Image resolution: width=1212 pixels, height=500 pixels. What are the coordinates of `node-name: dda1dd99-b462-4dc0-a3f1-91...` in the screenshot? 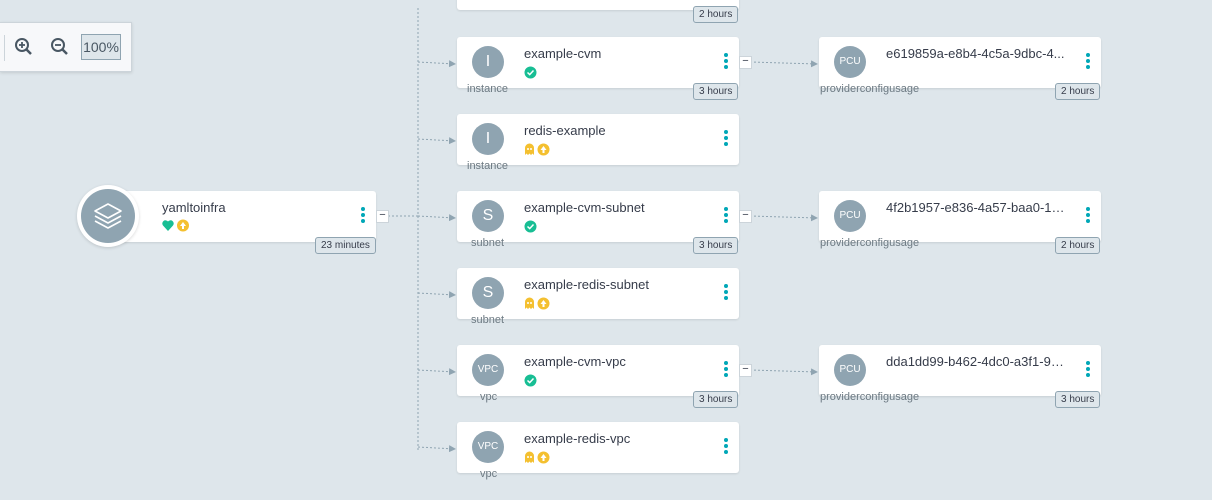 It's located at (977, 361).